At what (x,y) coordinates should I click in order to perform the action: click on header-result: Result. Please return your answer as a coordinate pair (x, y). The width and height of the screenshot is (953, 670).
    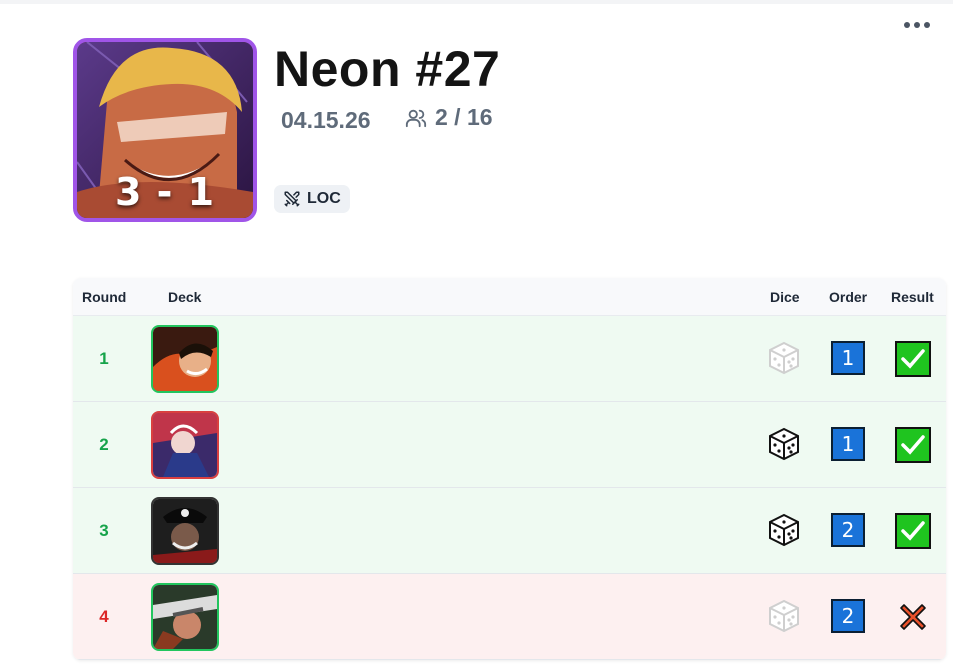
    Looking at the image, I should click on (912, 297).